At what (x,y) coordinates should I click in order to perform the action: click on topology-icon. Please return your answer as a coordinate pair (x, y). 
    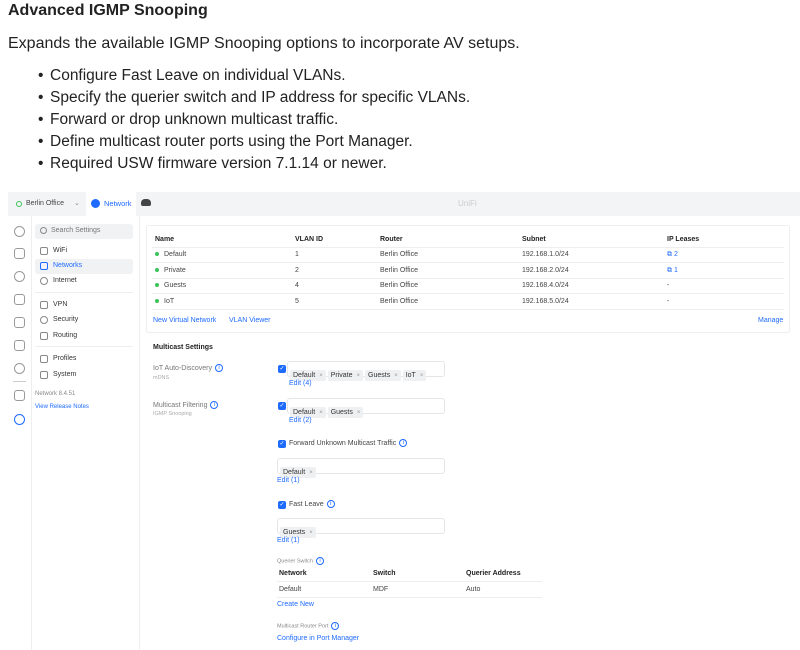
    Looking at the image, I should click on (19, 253).